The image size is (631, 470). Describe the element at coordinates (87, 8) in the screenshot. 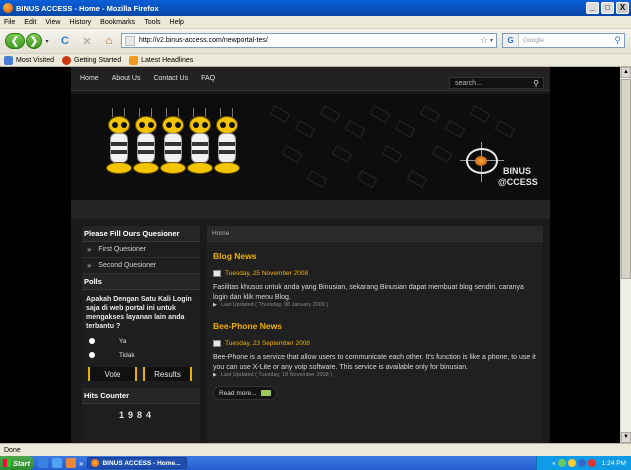

I see `window-title: BINUS ACCESS - Home - Mozilla Firefox` at that location.